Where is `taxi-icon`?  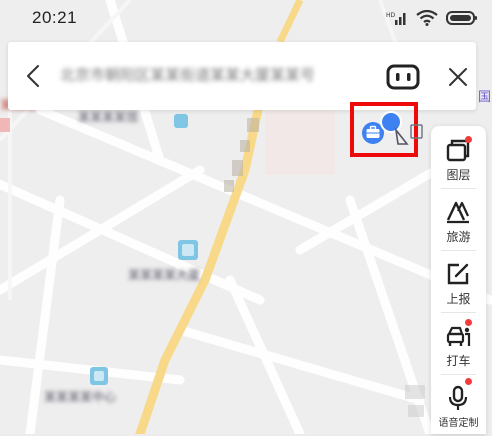
taxi-icon is located at coordinates (458, 336).